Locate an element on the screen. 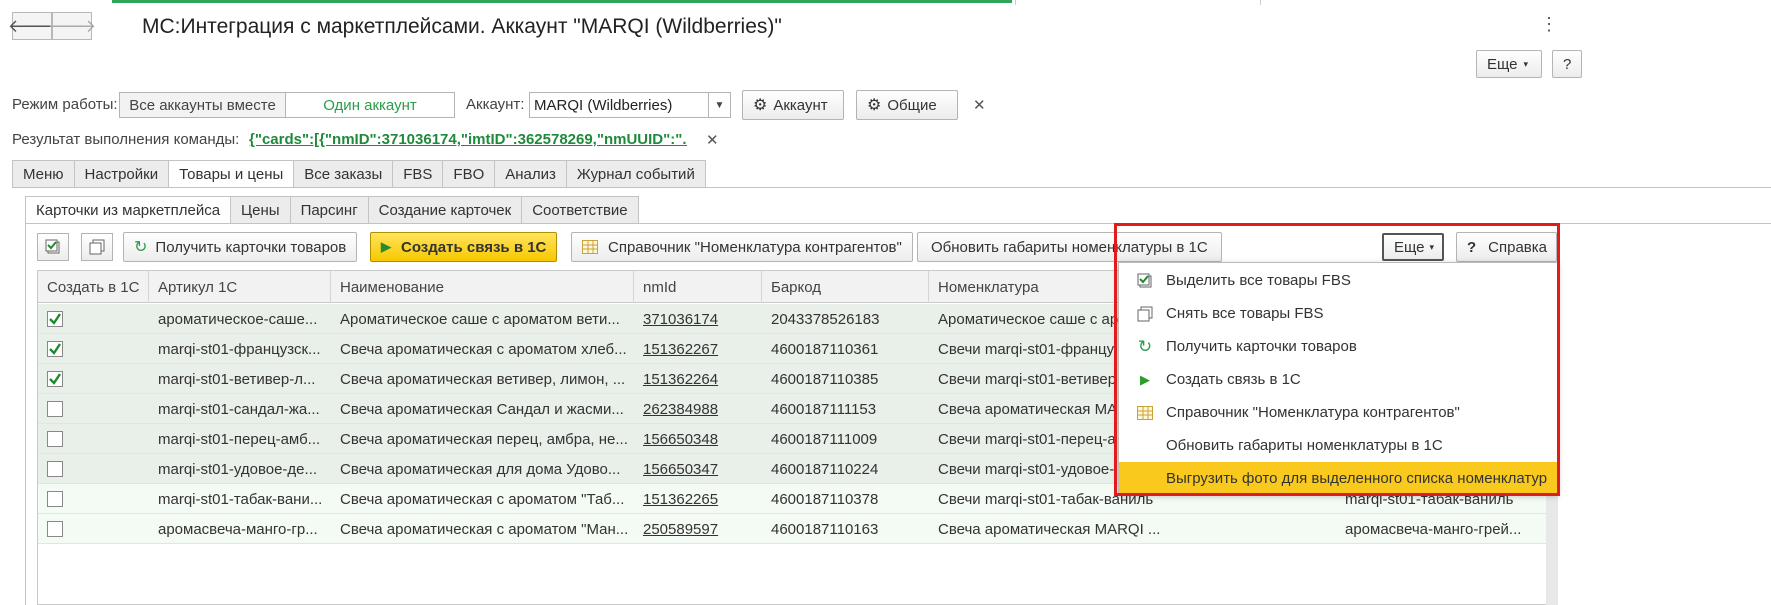  tab-fbo: FBO is located at coordinates (468, 174).